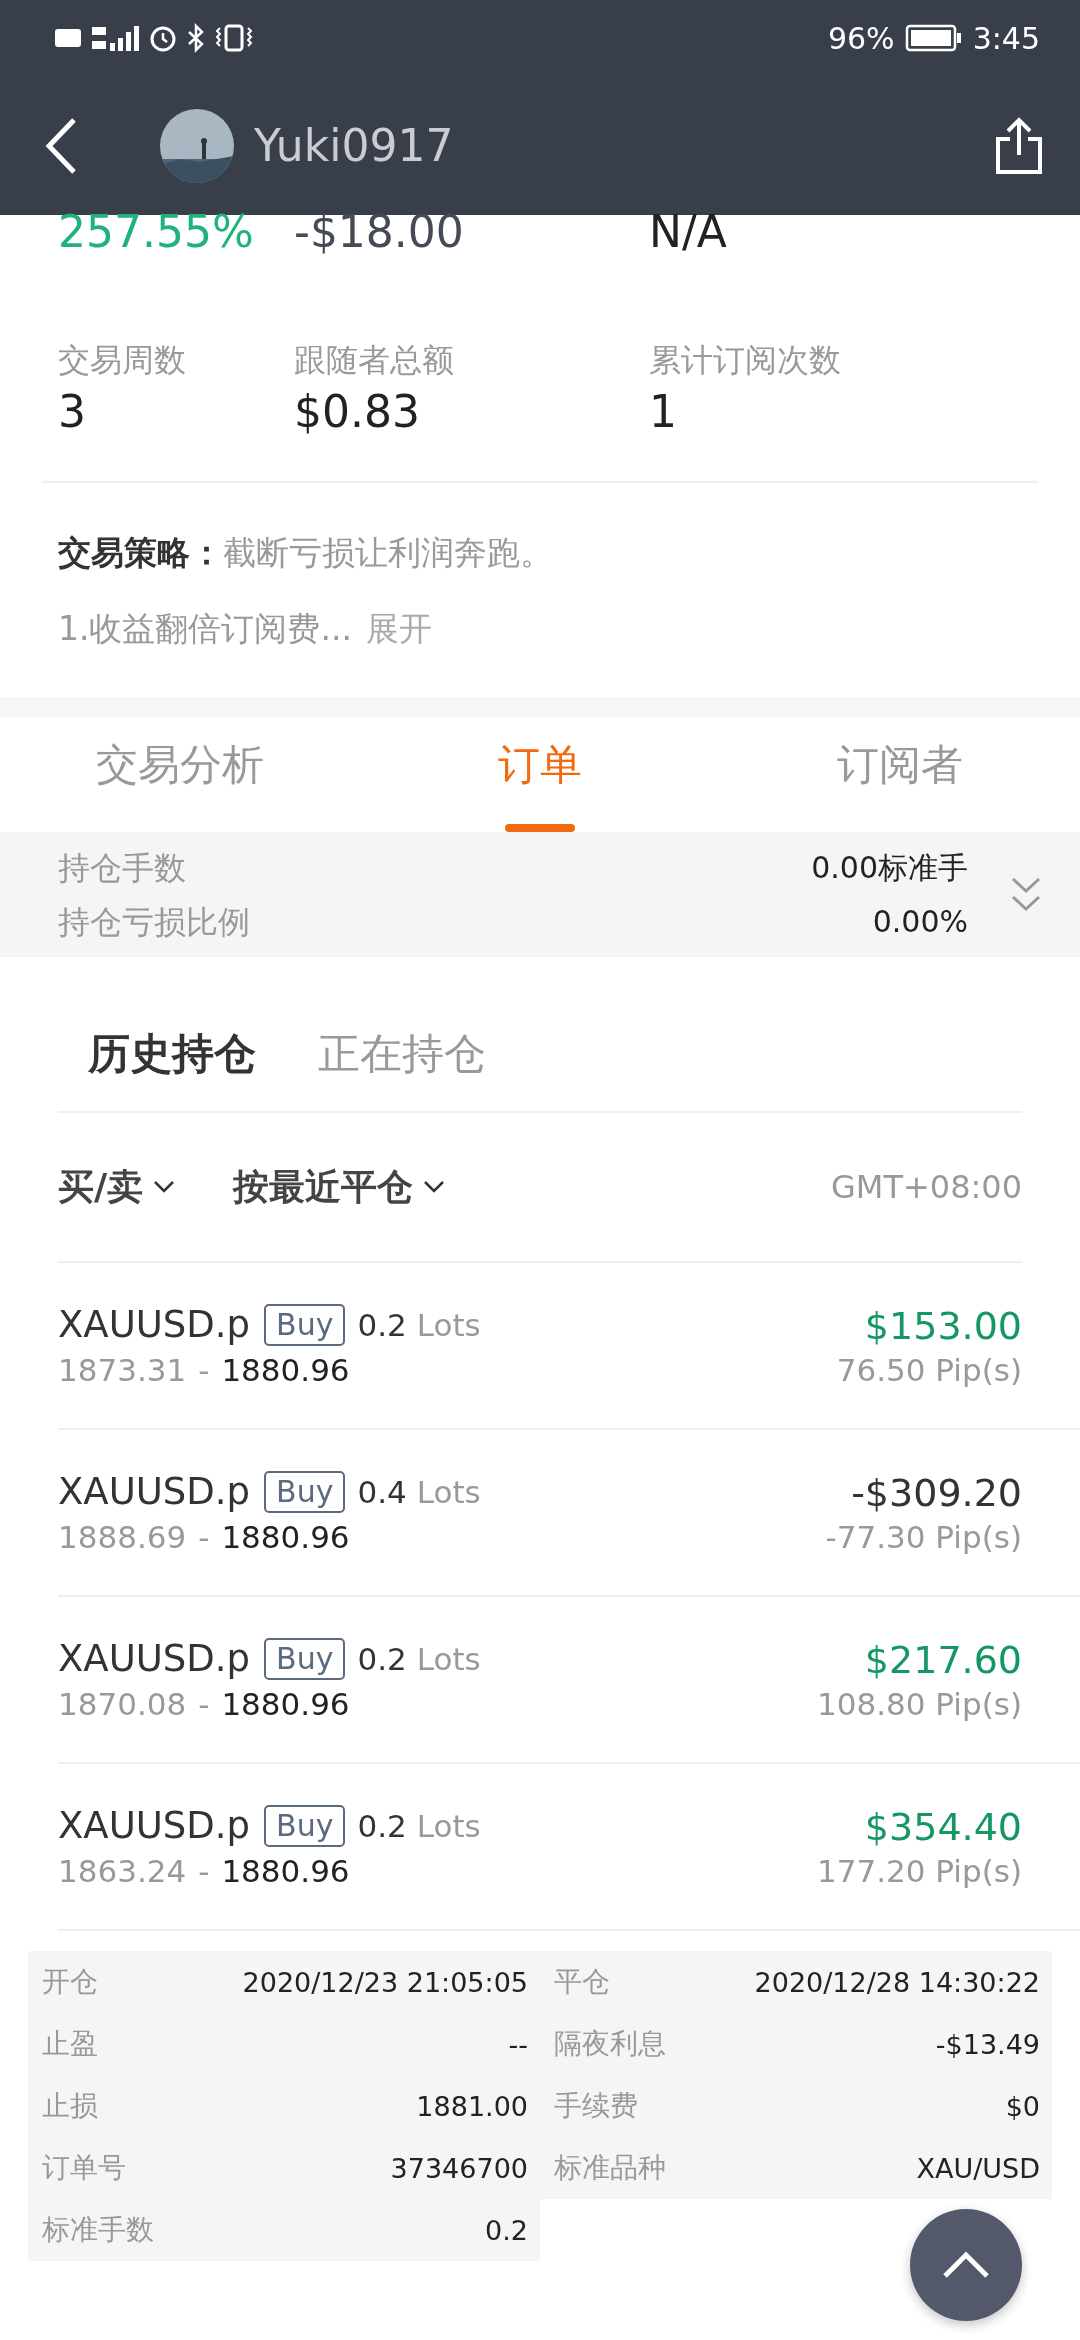  What do you see at coordinates (919, 1870) in the screenshot?
I see `pips: 177.20 Pip(s)` at bounding box center [919, 1870].